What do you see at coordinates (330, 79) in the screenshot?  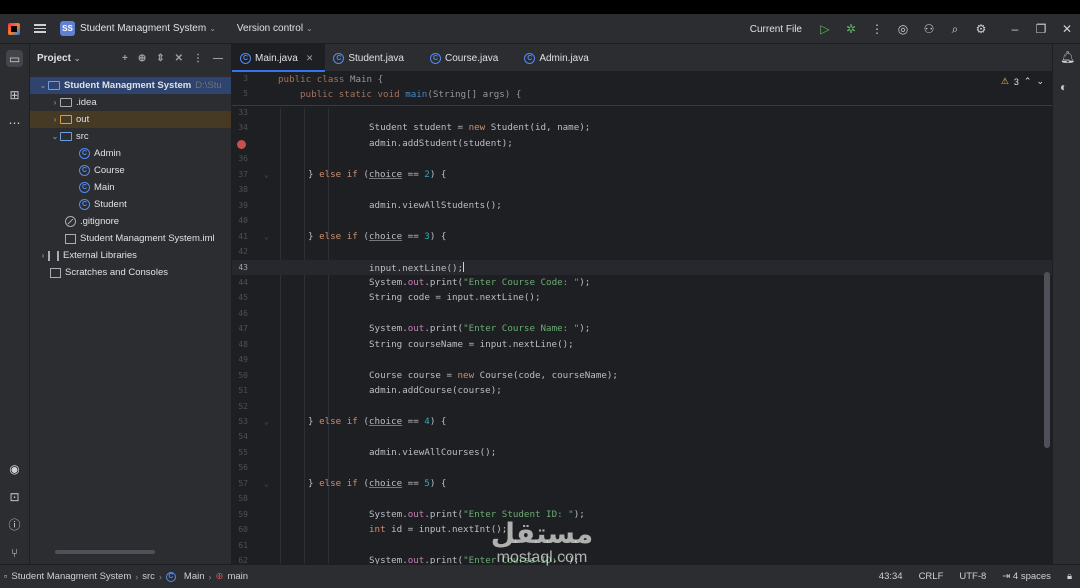 I see `sticky-code-line: public class Main {` at bounding box center [330, 79].